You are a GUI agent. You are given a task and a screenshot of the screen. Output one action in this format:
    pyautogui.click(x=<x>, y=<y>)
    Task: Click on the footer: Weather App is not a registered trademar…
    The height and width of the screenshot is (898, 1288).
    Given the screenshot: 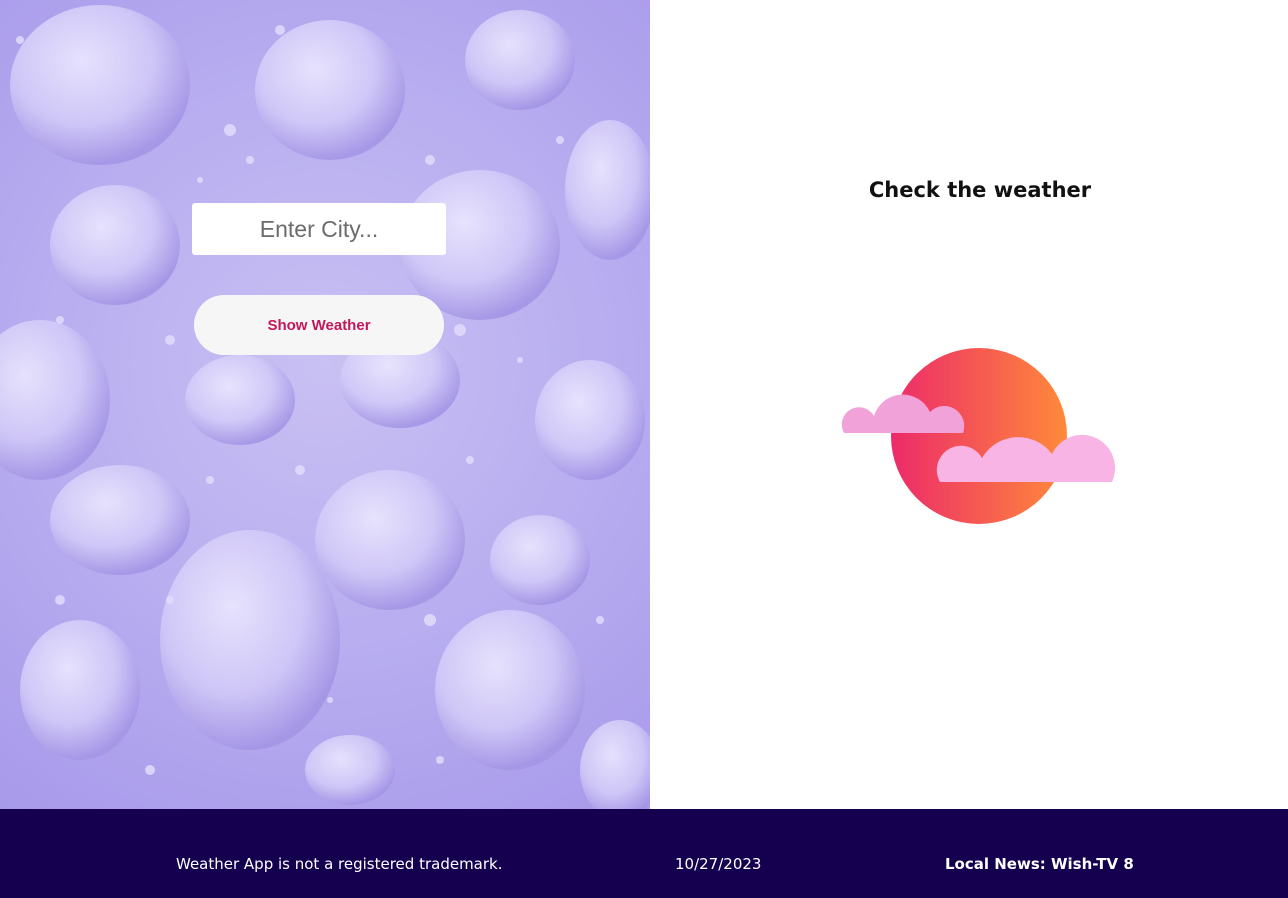 What is the action you would take?
    pyautogui.click(x=644, y=853)
    